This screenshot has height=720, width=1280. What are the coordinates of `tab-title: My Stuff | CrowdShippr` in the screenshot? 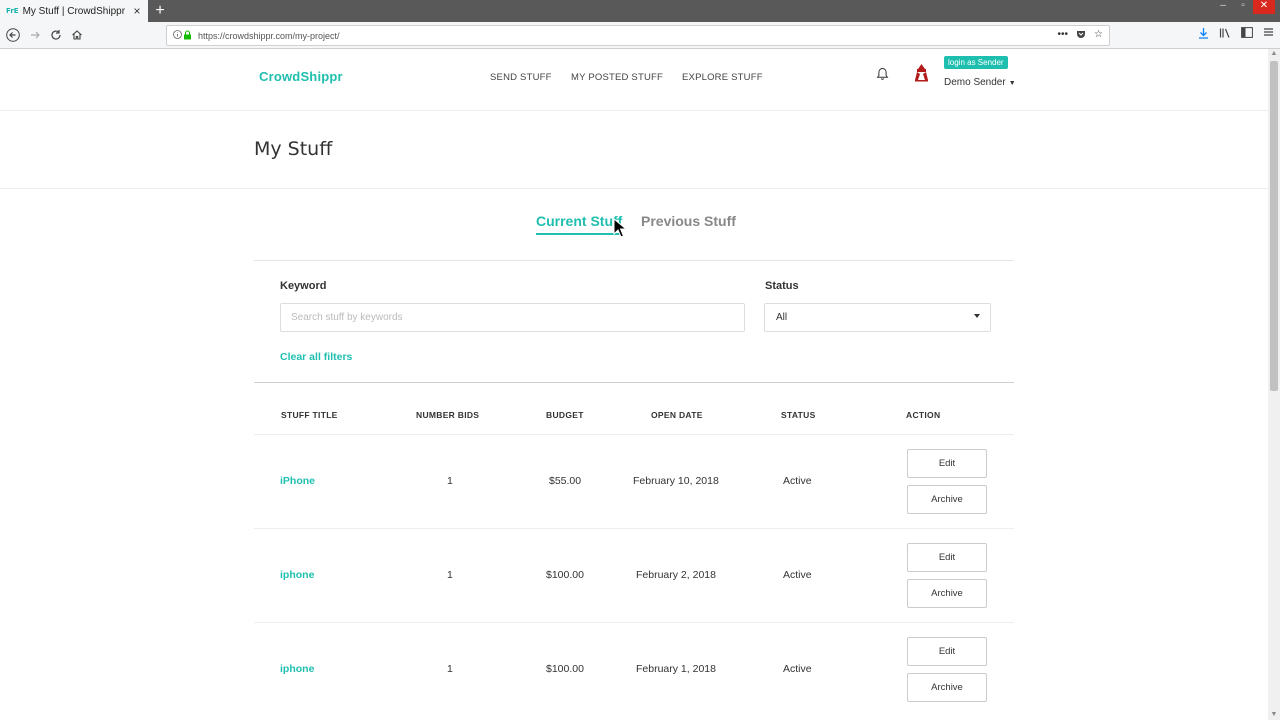 It's located at (74, 11).